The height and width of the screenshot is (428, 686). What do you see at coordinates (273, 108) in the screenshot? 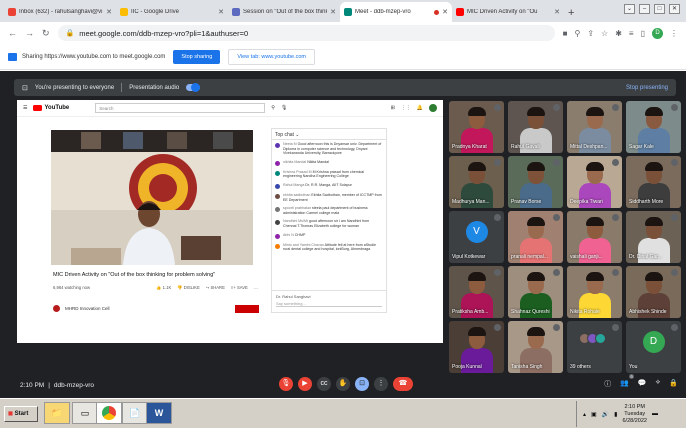
I see `search-icon: ⚲` at bounding box center [273, 108].